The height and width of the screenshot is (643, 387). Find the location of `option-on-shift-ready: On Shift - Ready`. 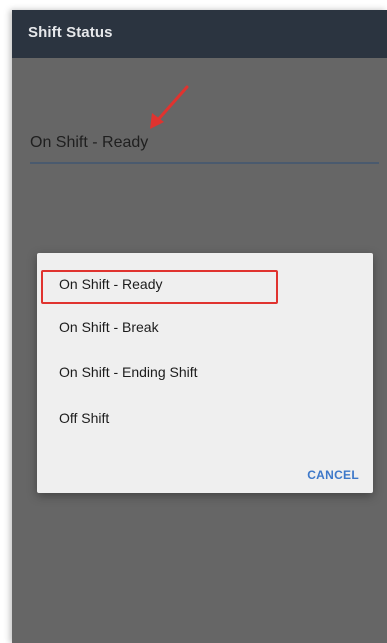

option-on-shift-ready: On Shift - Ready is located at coordinates (205, 285).